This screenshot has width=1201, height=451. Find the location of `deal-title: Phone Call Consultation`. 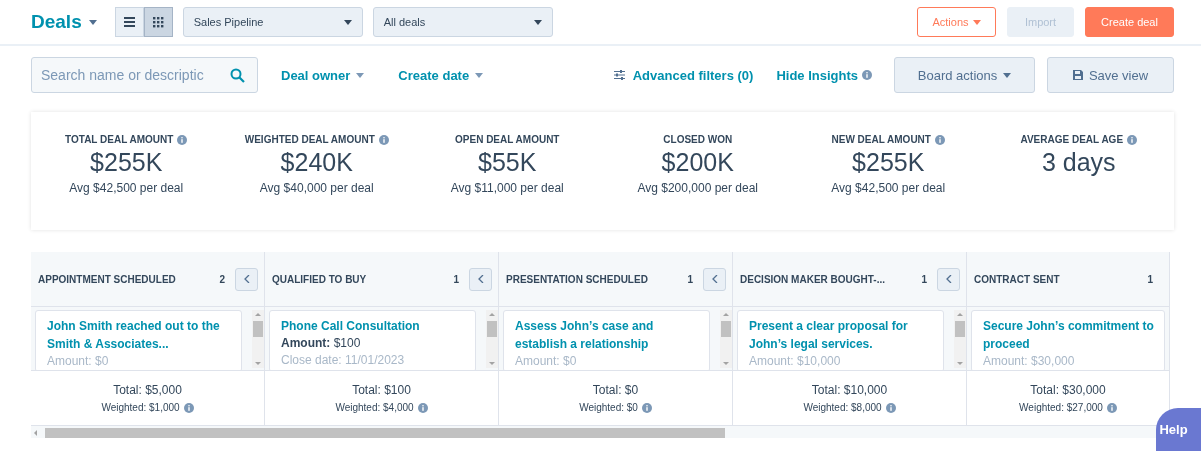

deal-title: Phone Call Consultation is located at coordinates (373, 326).